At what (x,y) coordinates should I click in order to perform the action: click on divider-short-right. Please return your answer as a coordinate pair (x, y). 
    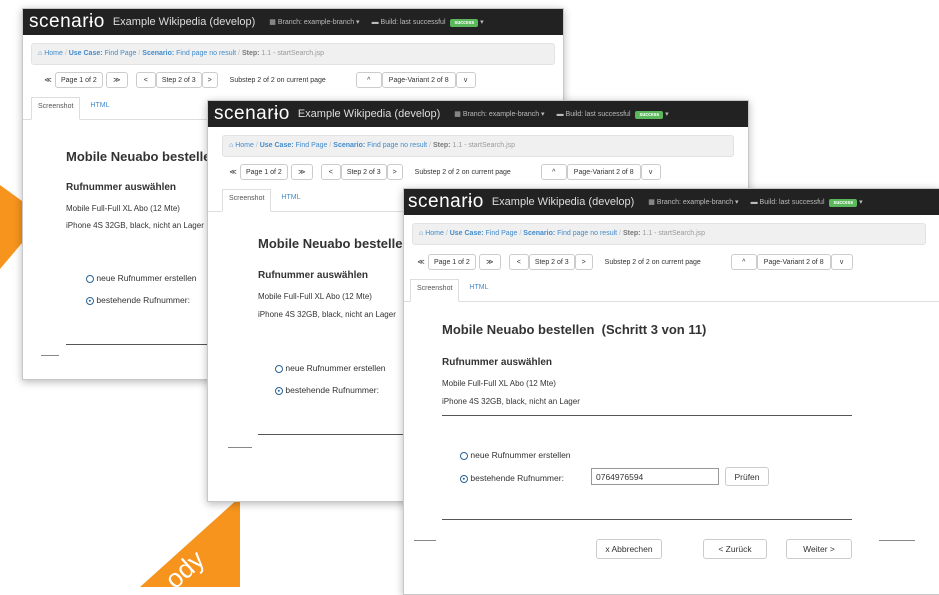
    Looking at the image, I should click on (897, 540).